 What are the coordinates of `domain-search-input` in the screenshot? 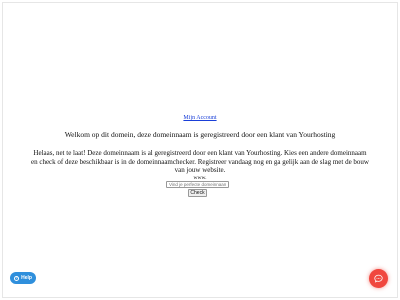 It's located at (197, 184).